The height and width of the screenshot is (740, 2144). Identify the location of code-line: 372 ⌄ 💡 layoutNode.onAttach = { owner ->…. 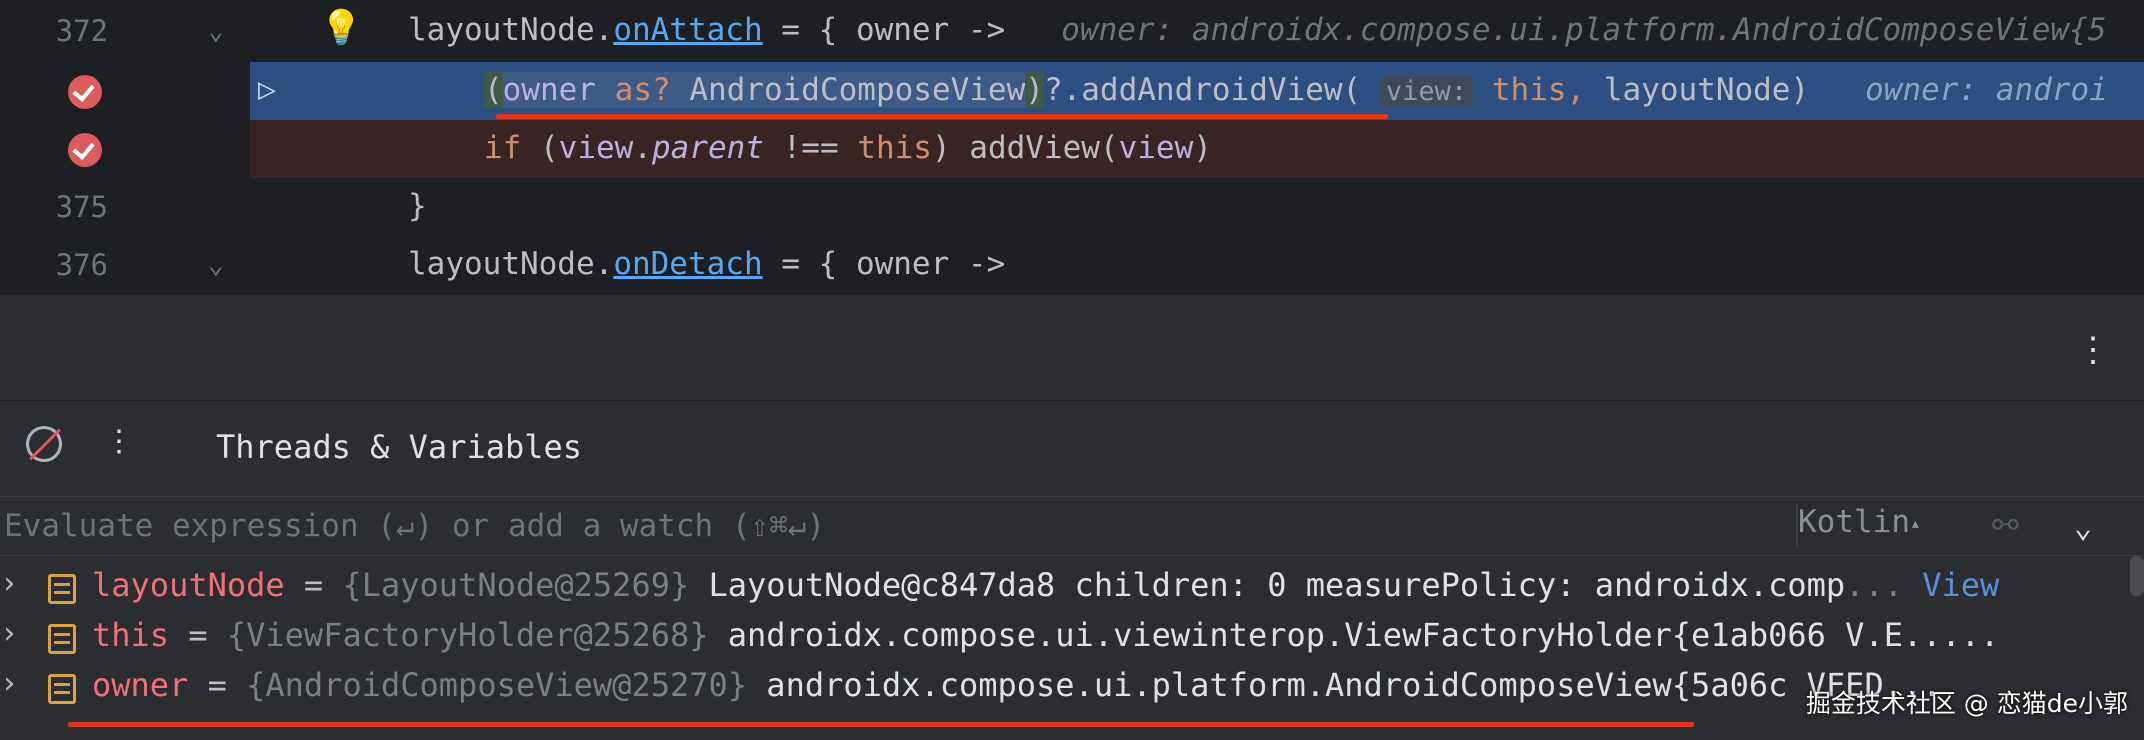
(1072, 31).